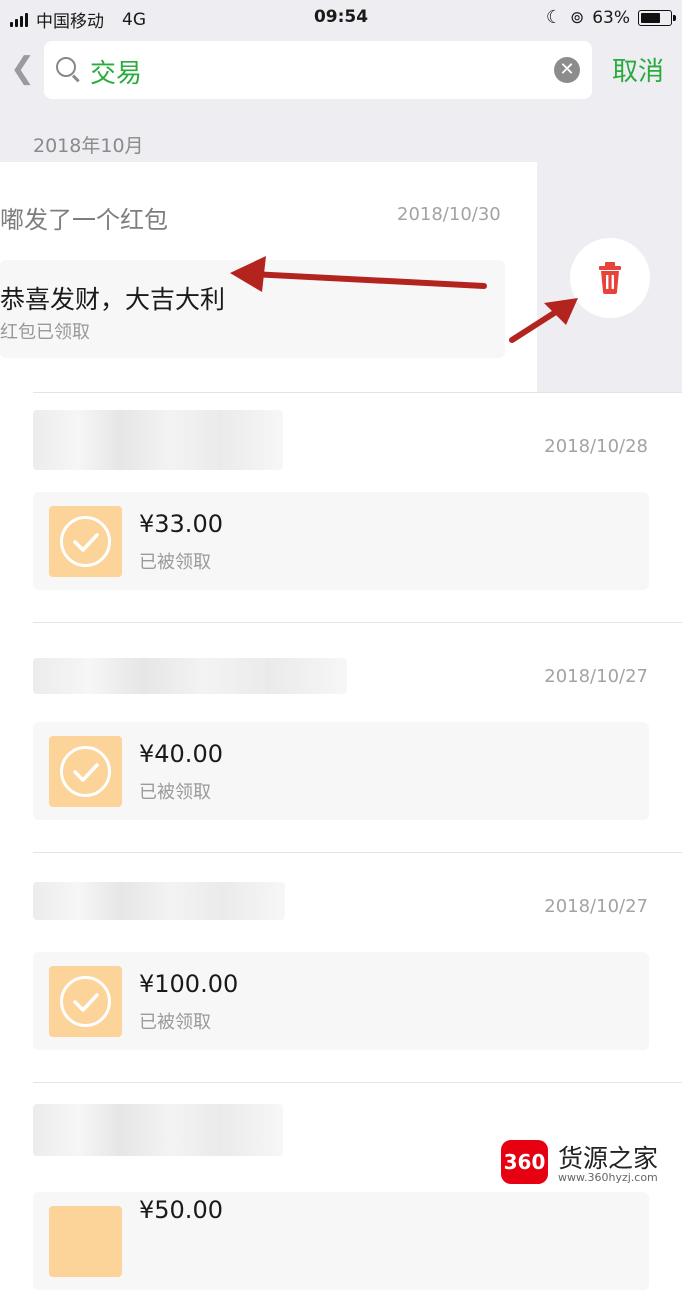 Image resolution: width=682 pixels, height=1290 pixels. What do you see at coordinates (524, 1162) in the screenshot?
I see `watermark-logo: 360` at bounding box center [524, 1162].